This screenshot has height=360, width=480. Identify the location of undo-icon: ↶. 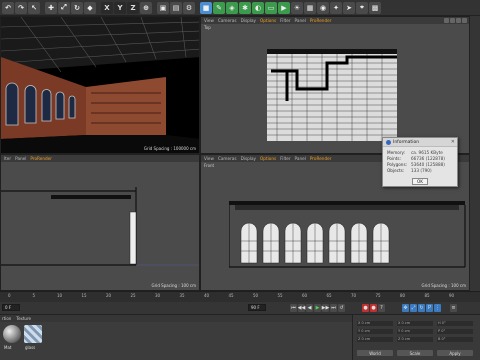
(8, 7).